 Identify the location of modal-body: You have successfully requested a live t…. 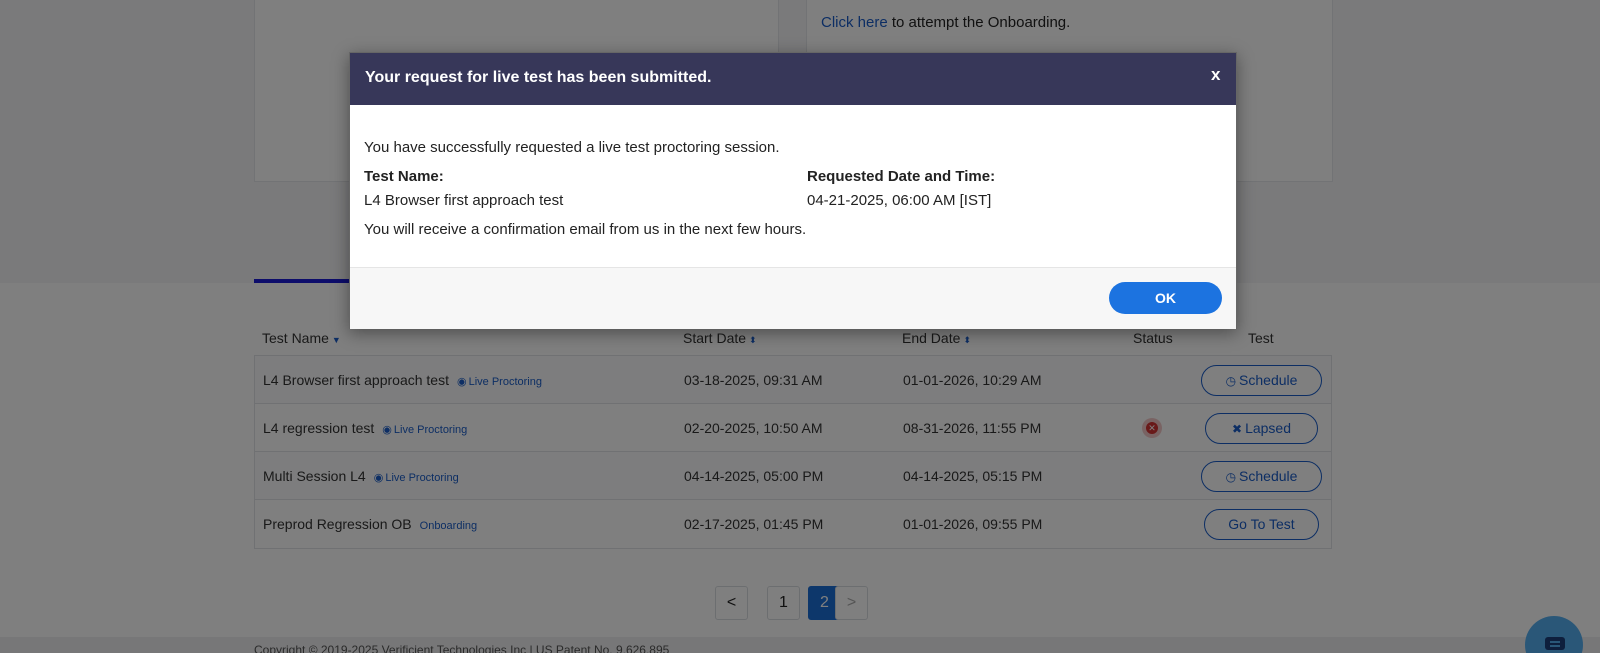
(793, 183).